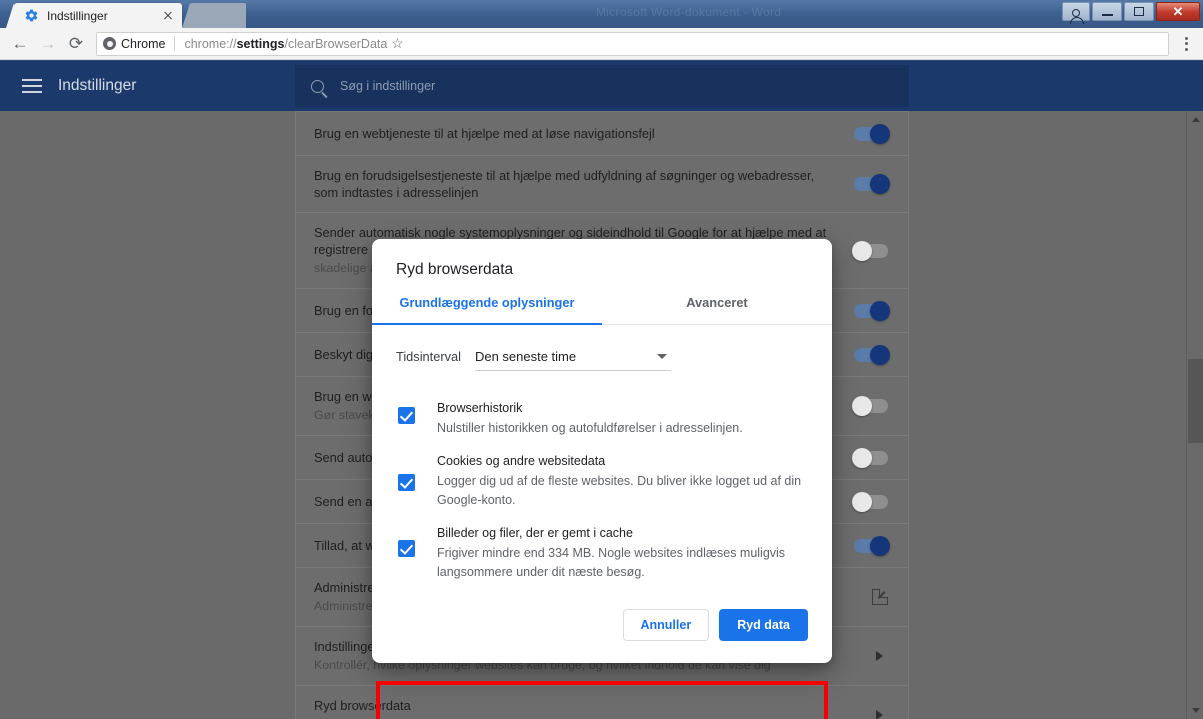  Describe the element at coordinates (1139, 11) in the screenshot. I see `maximize-button` at that location.